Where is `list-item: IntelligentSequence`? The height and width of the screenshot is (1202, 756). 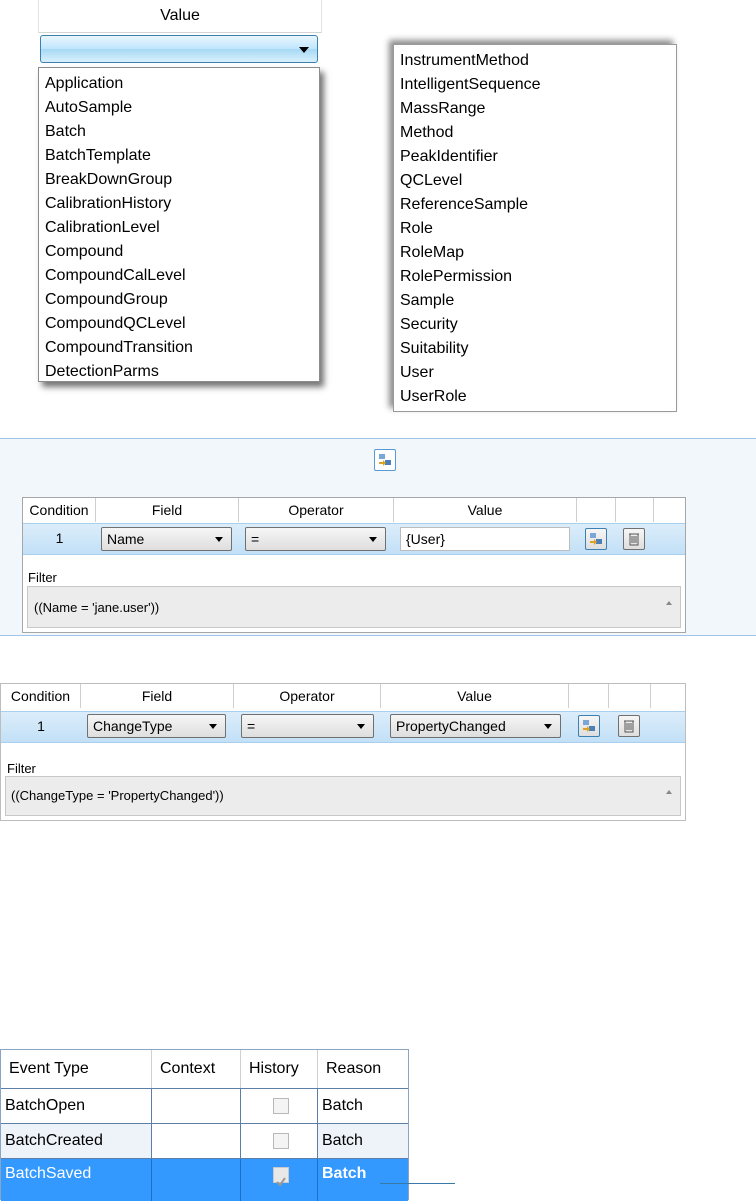 list-item: IntelligentSequence is located at coordinates (535, 85).